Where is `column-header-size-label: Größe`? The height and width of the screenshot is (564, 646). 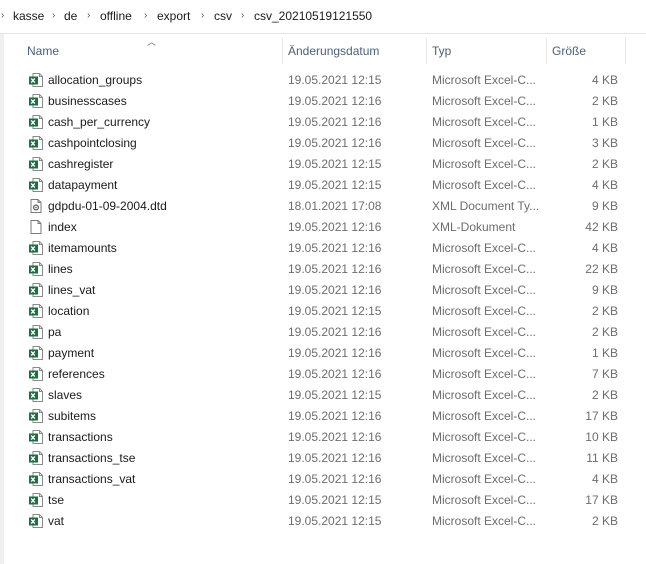
column-header-size-label: Größe is located at coordinates (569, 51).